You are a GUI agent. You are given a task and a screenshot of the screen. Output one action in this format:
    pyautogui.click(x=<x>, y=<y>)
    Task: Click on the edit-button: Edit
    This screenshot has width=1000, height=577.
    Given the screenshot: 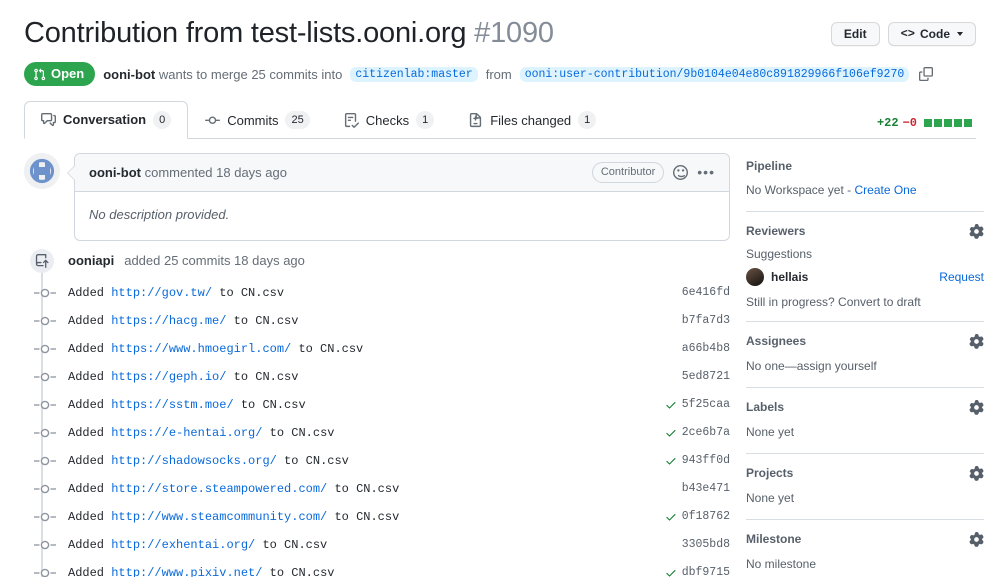 What is the action you would take?
    pyautogui.click(x=855, y=34)
    